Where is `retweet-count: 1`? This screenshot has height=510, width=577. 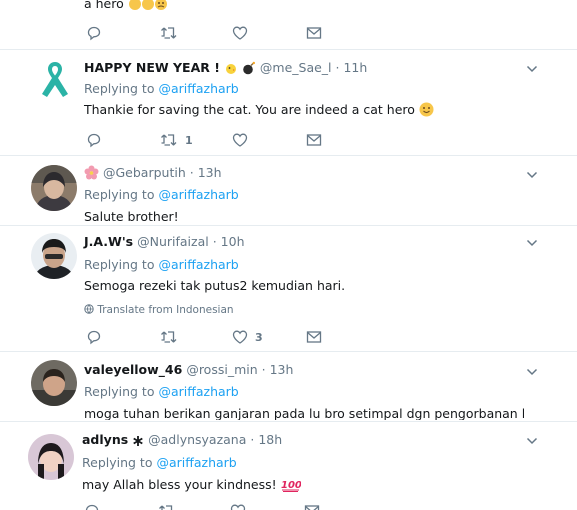 retweet-count: 1 is located at coordinates (189, 140).